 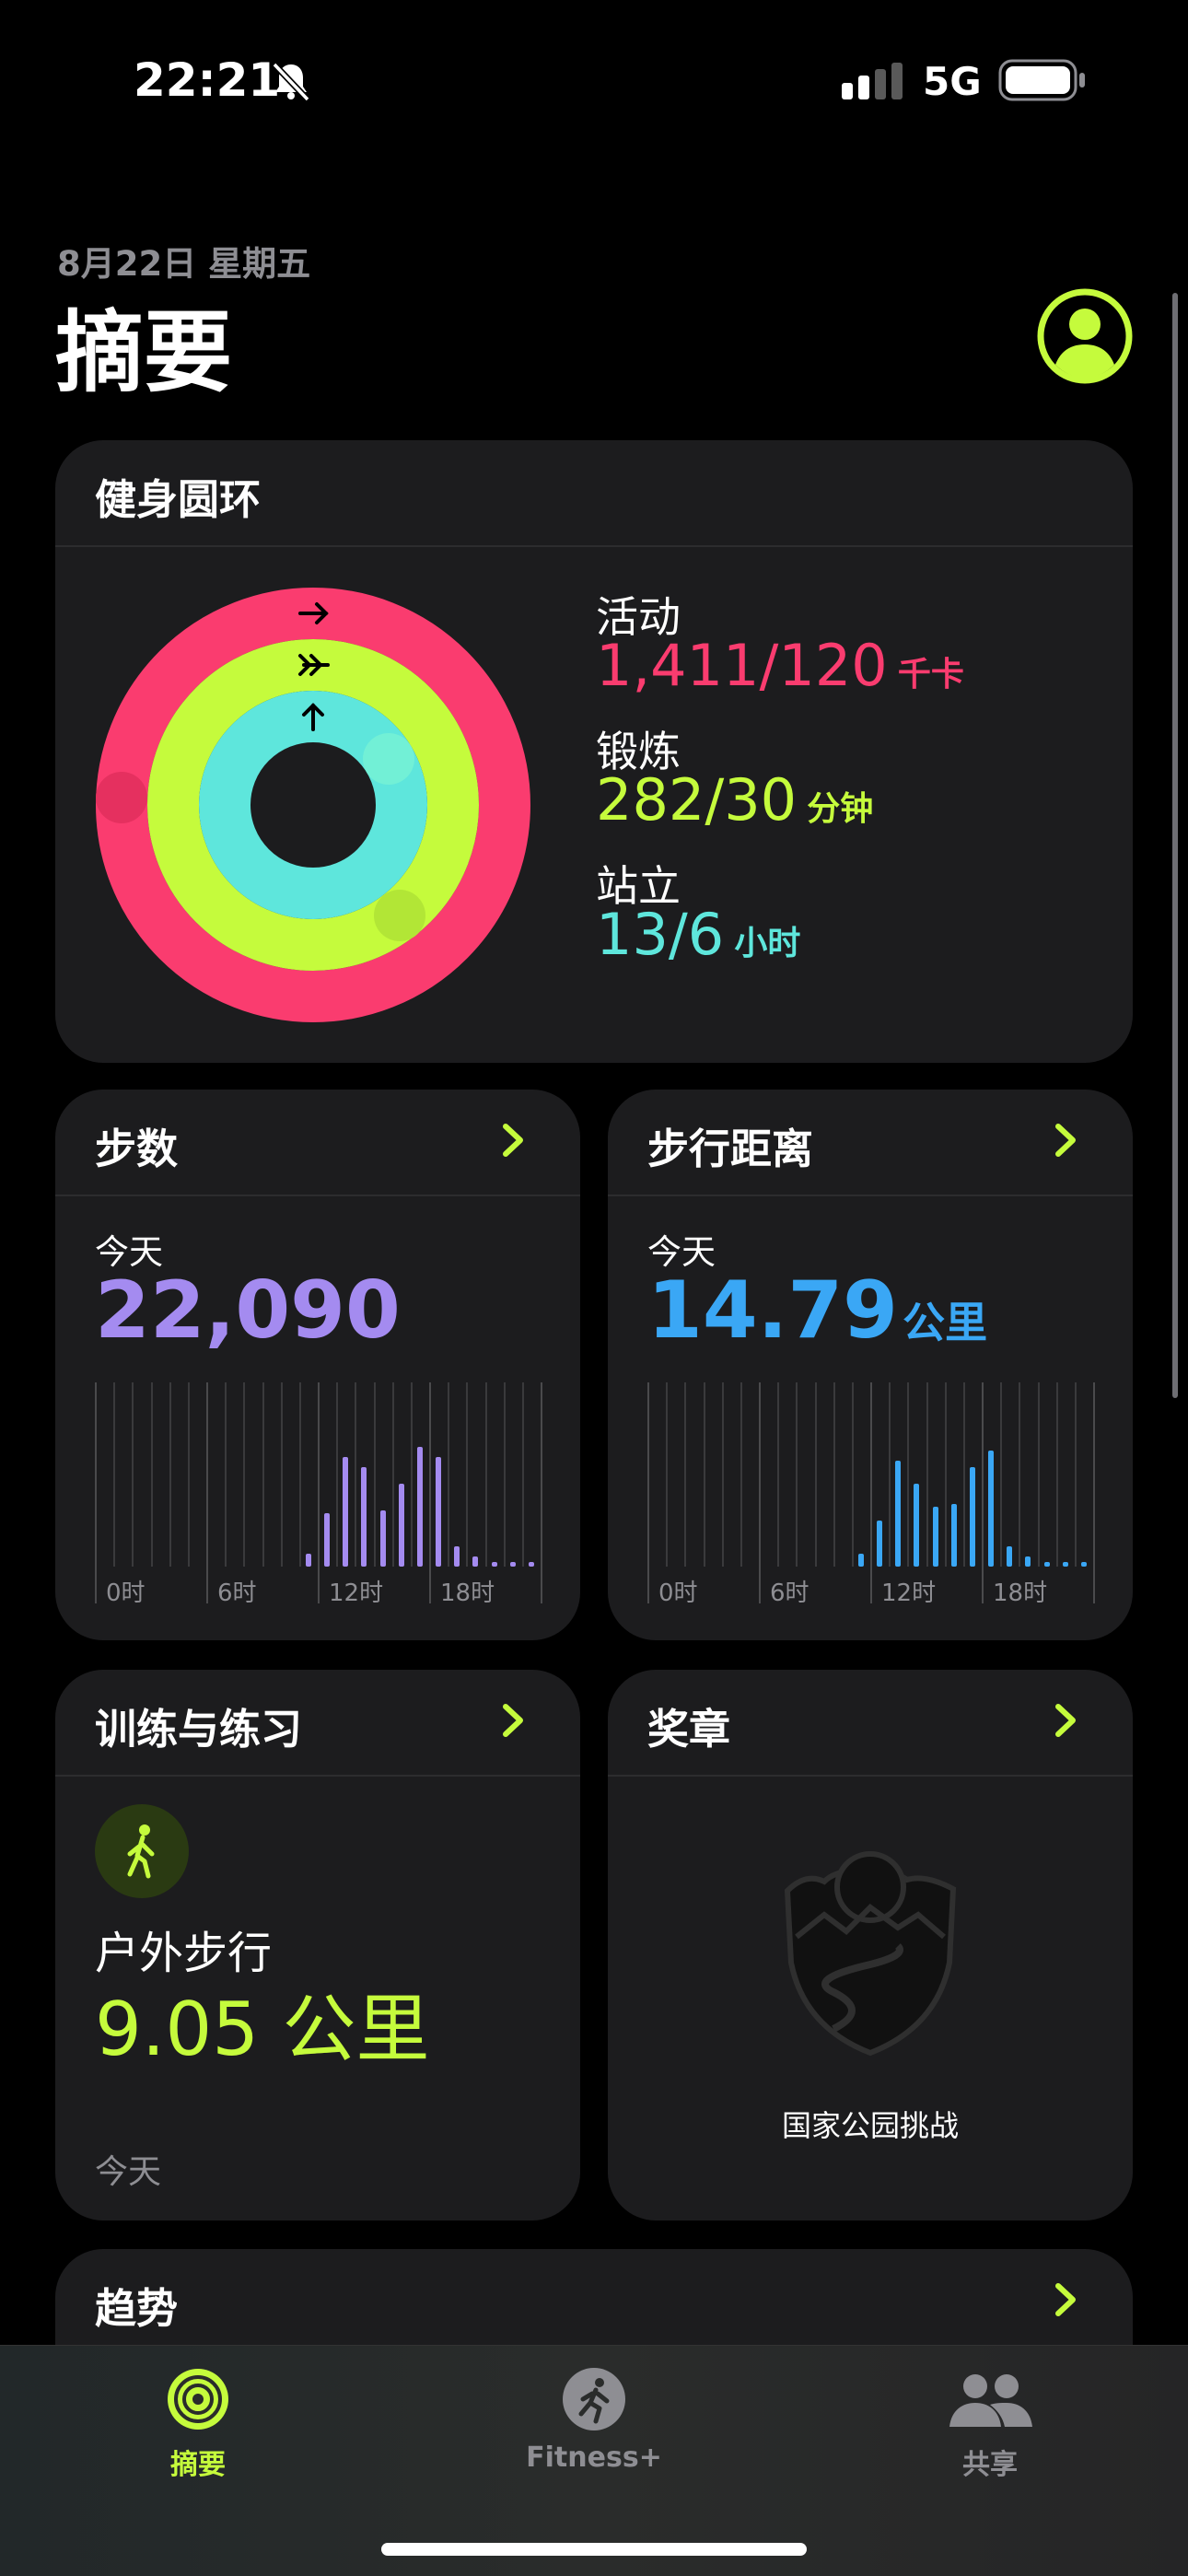 I want to click on steps-hourly-chart: 0时 6时 12时 18时, so click(x=318, y=1494).